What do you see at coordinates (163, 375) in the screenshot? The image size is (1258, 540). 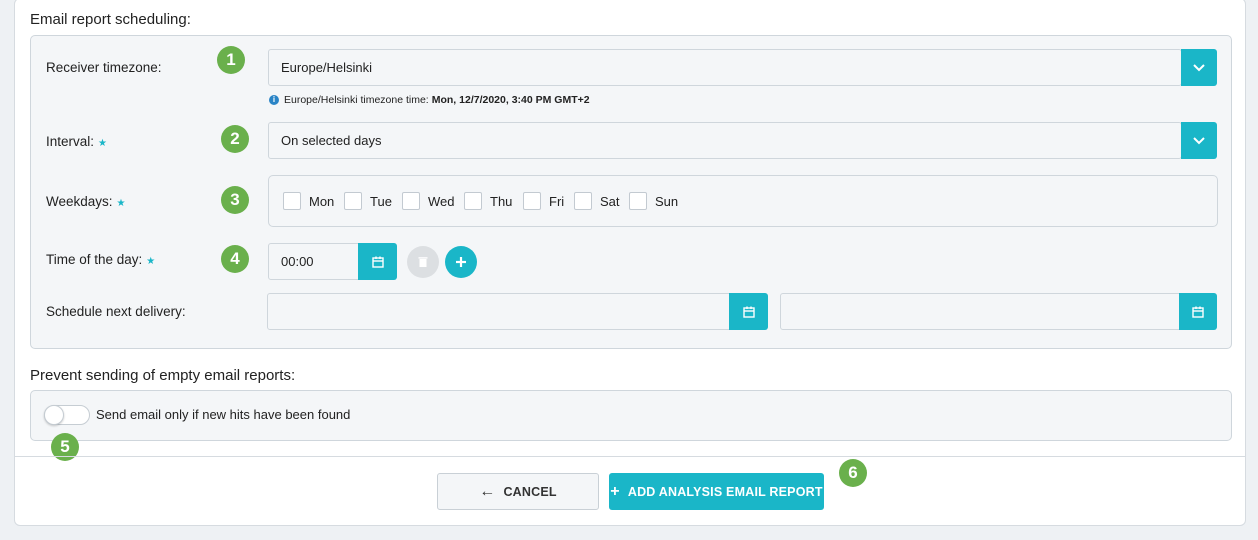 I see `section-title-empty-reports: Prevent sending of empty email reports:` at bounding box center [163, 375].